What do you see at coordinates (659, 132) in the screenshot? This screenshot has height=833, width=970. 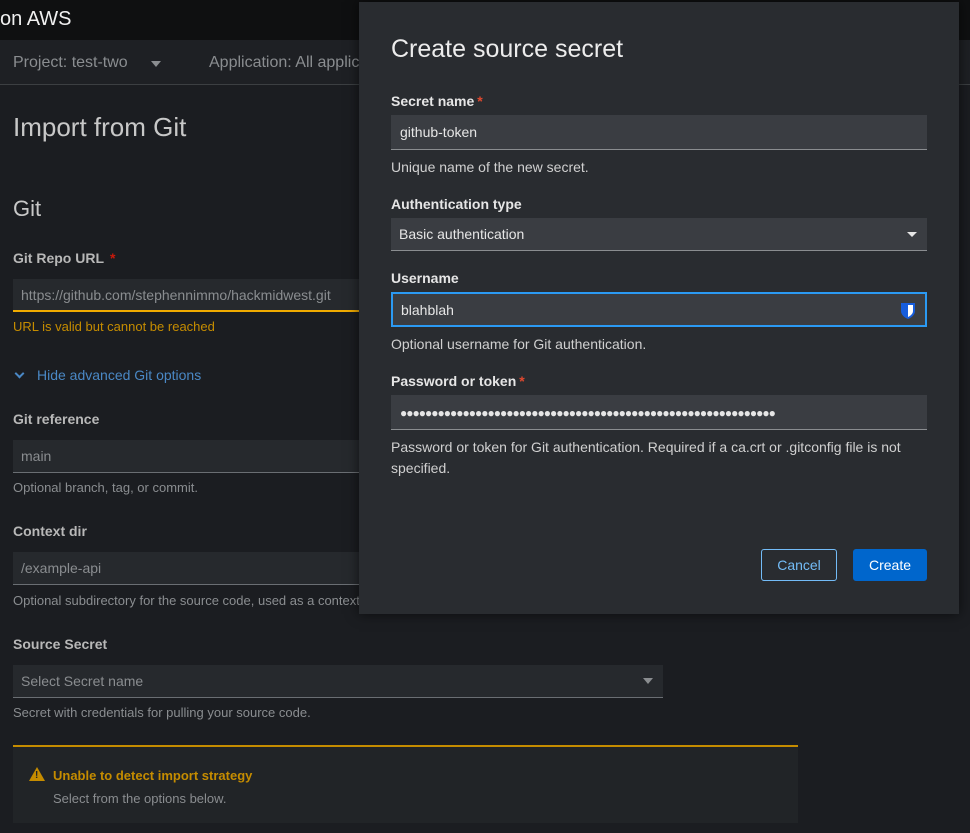 I see `secret-name-input: github-token` at bounding box center [659, 132].